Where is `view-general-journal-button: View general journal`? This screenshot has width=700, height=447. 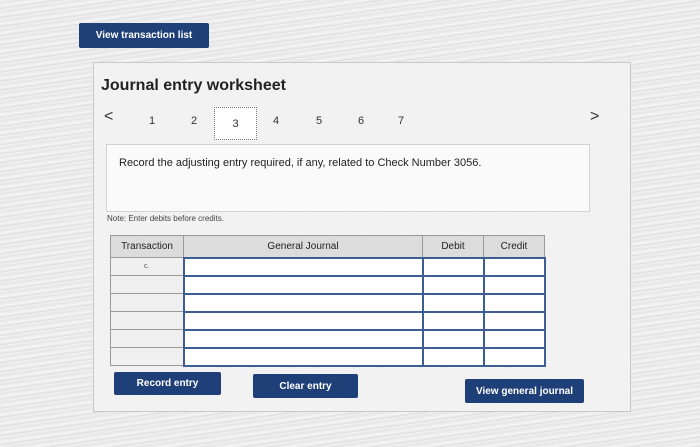
view-general-journal-button: View general journal is located at coordinates (524, 391).